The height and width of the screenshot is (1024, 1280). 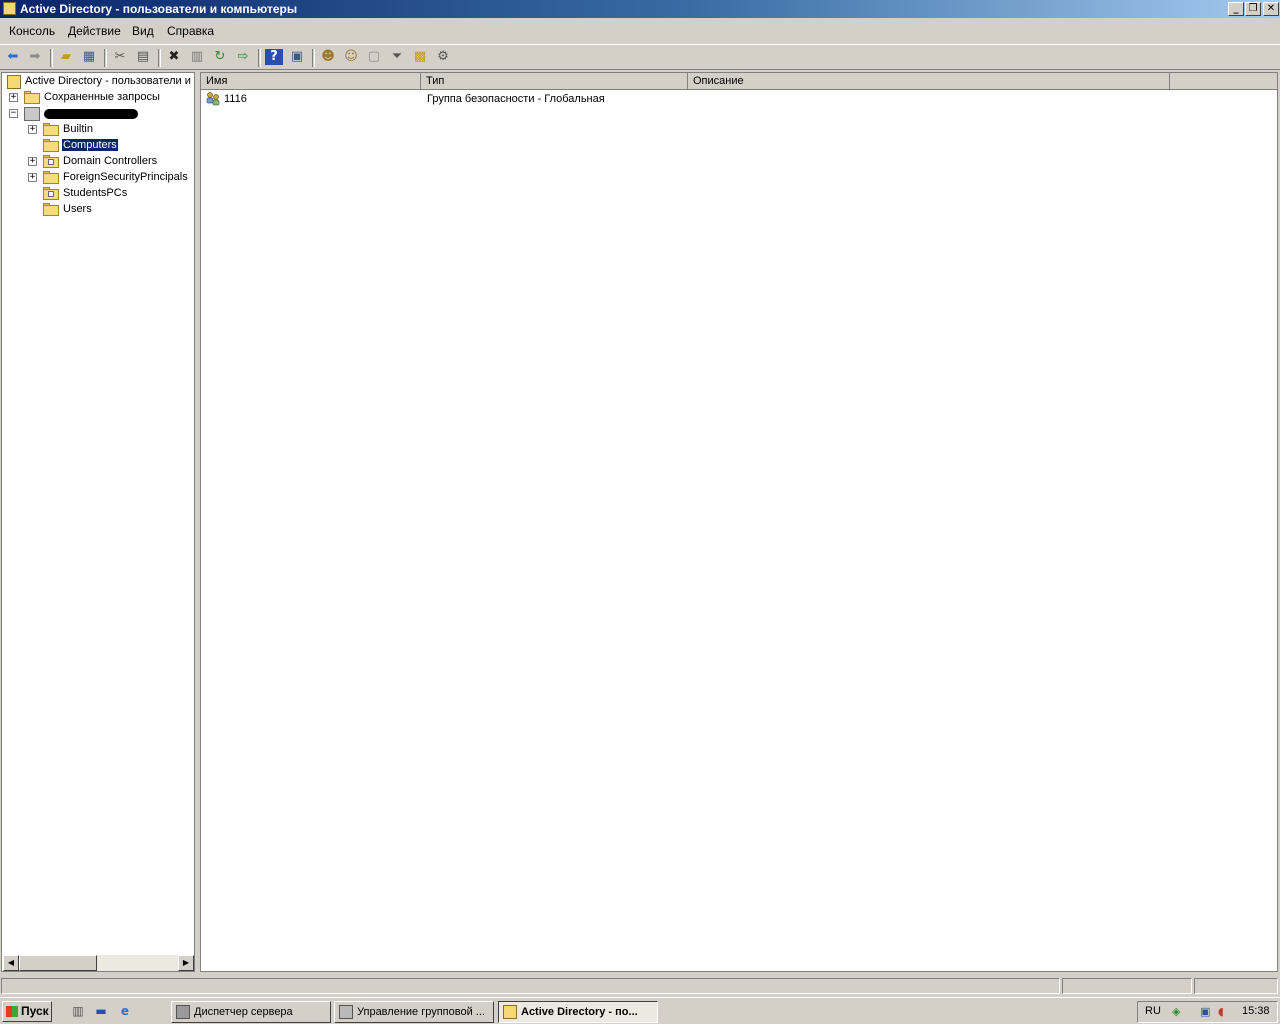 What do you see at coordinates (11, 963) in the screenshot?
I see `scroll-left-icon: ◀` at bounding box center [11, 963].